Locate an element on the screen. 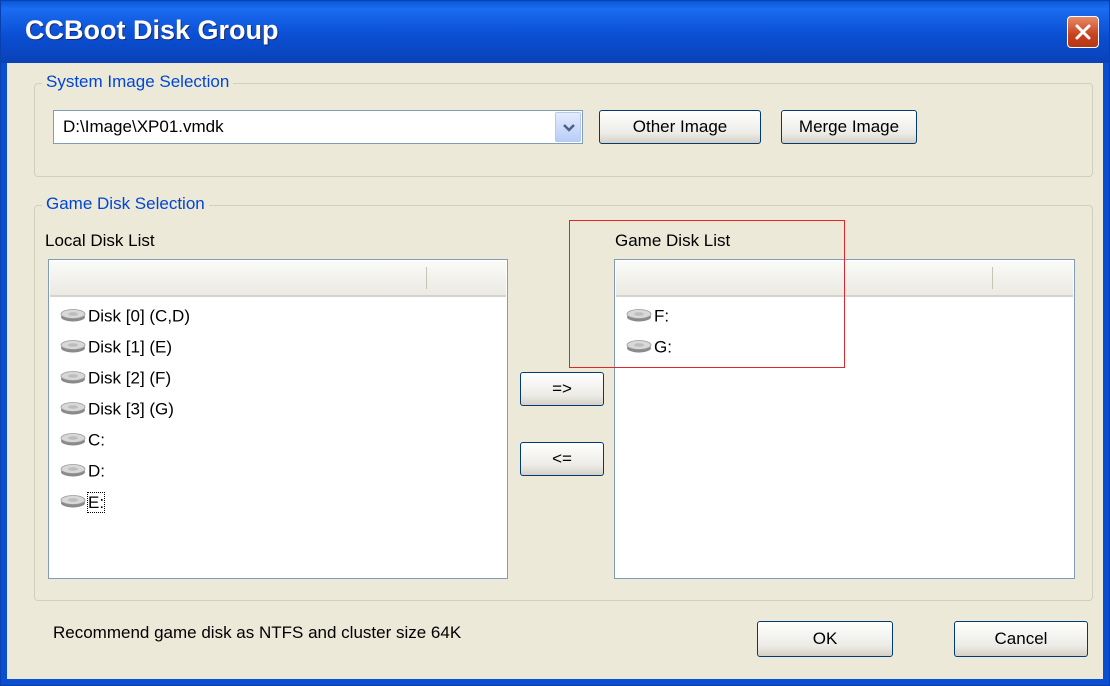 This screenshot has width=1110, height=686. remove-from-game-list-button: <= is located at coordinates (562, 459).